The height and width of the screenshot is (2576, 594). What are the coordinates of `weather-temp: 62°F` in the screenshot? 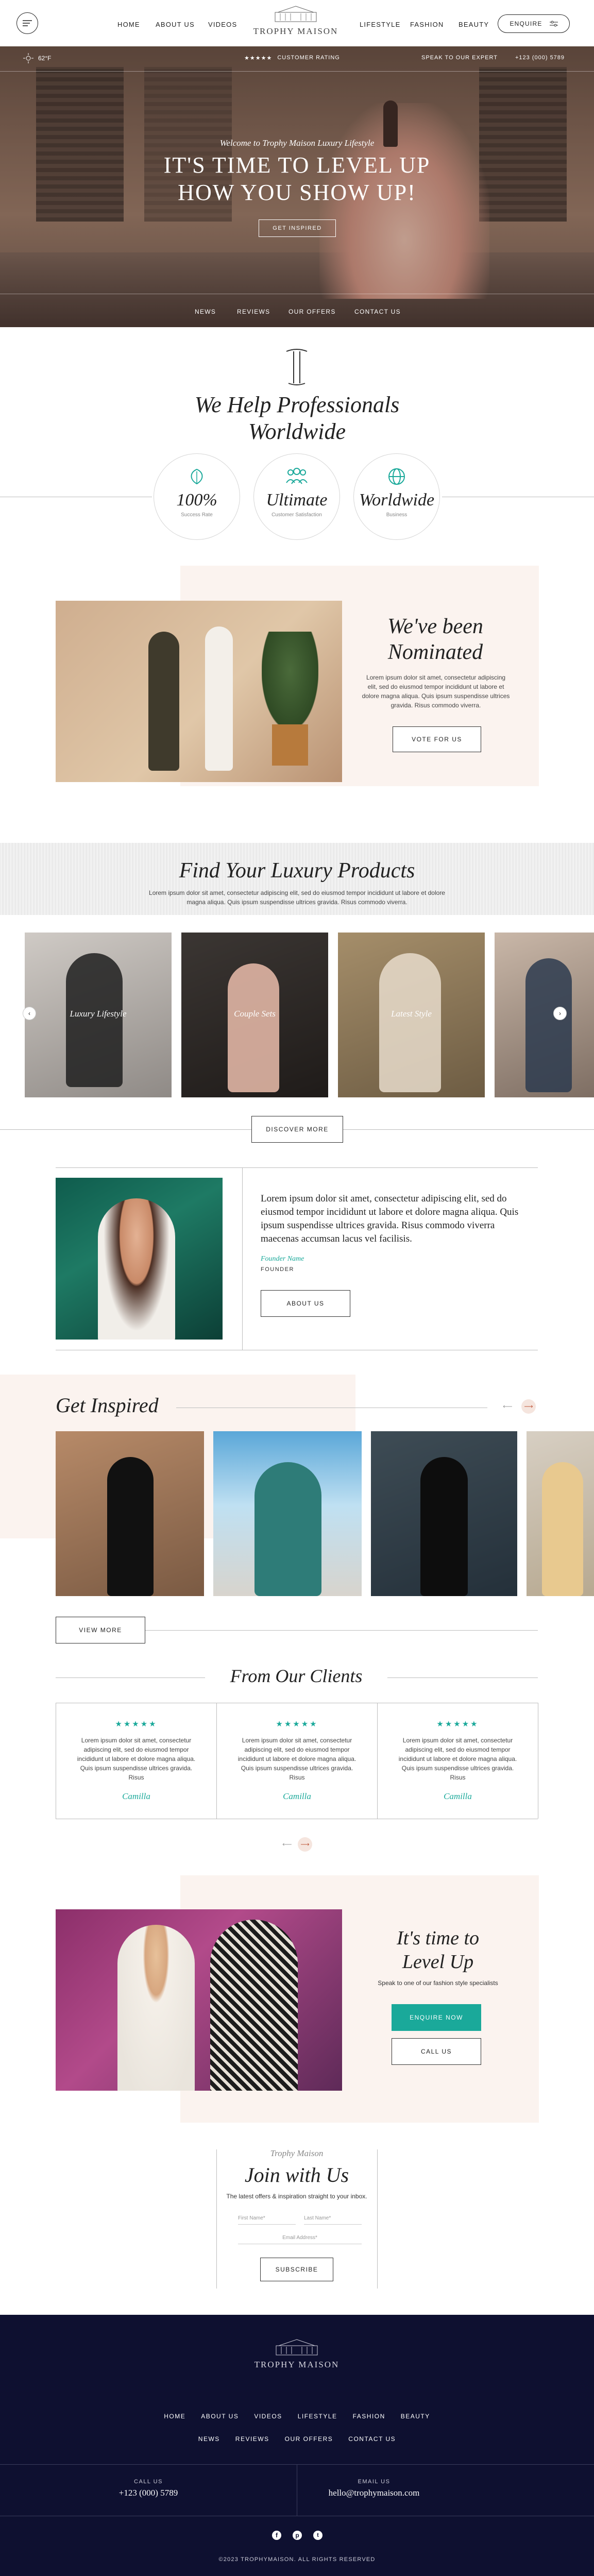 It's located at (45, 59).